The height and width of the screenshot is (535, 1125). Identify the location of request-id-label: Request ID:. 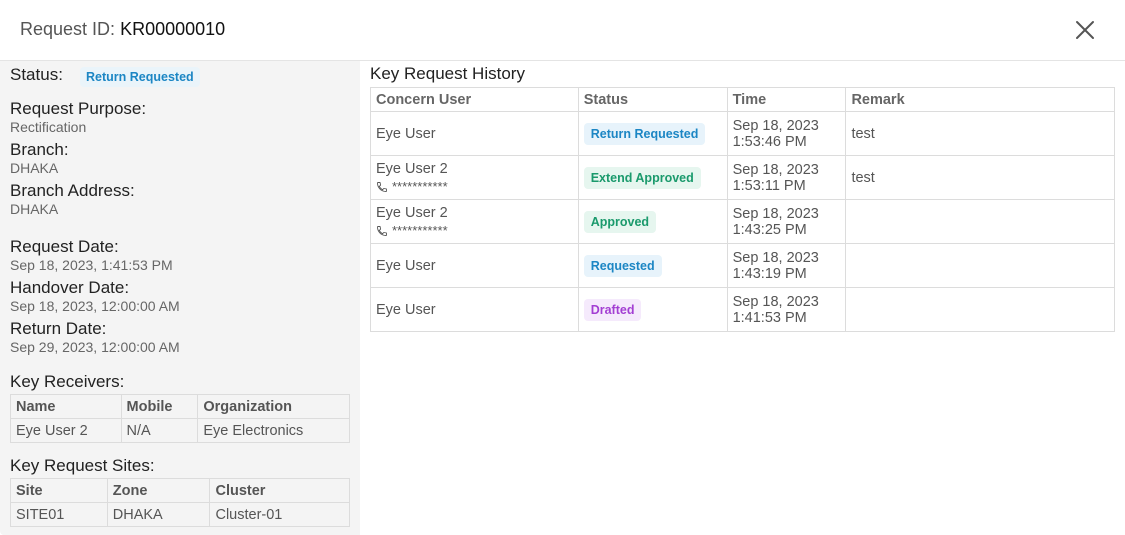
(68, 29).